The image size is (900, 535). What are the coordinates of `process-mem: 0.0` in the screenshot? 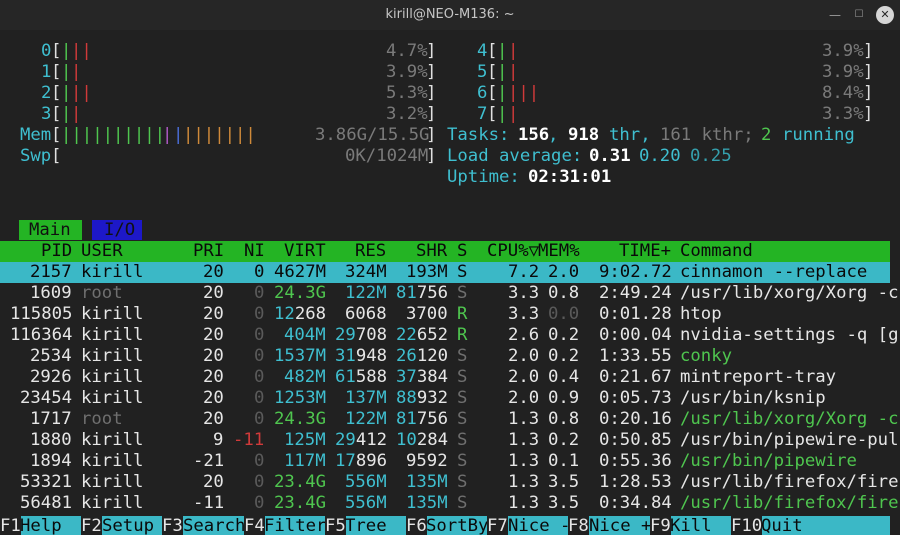 It's located at (564, 314).